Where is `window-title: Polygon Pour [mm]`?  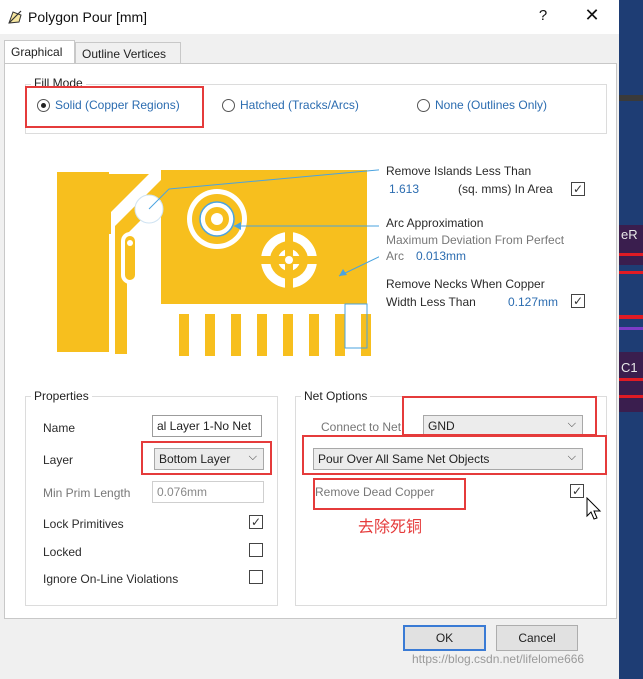 window-title: Polygon Pour [mm] is located at coordinates (88, 17).